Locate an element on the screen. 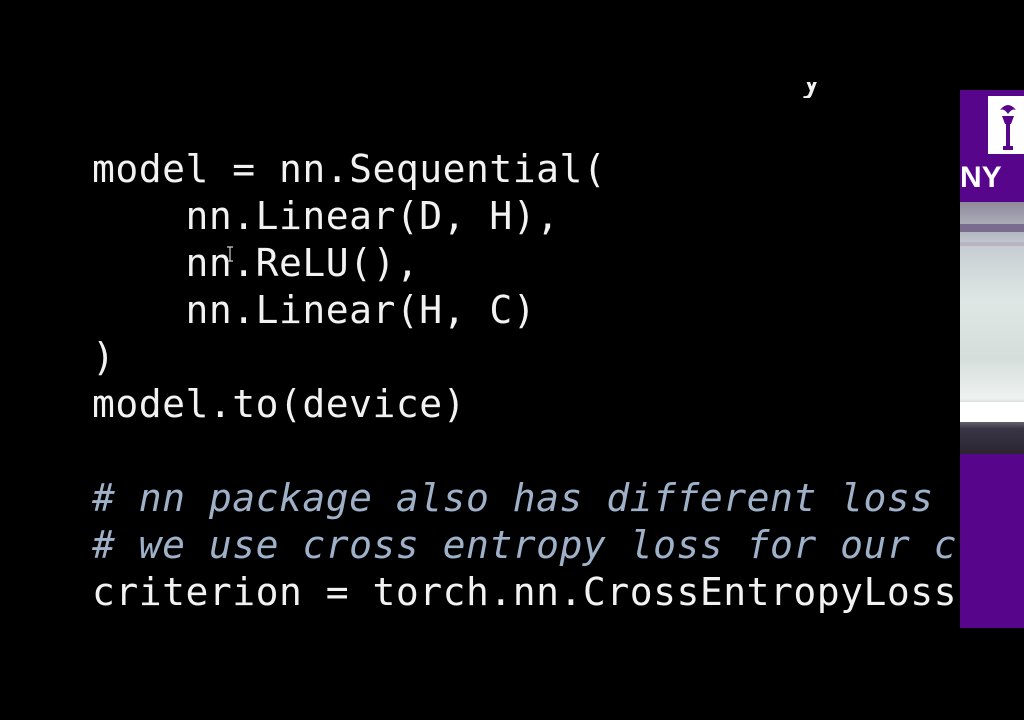 The height and width of the screenshot is (720, 1024). logo-text: NY is located at coordinates (981, 177).